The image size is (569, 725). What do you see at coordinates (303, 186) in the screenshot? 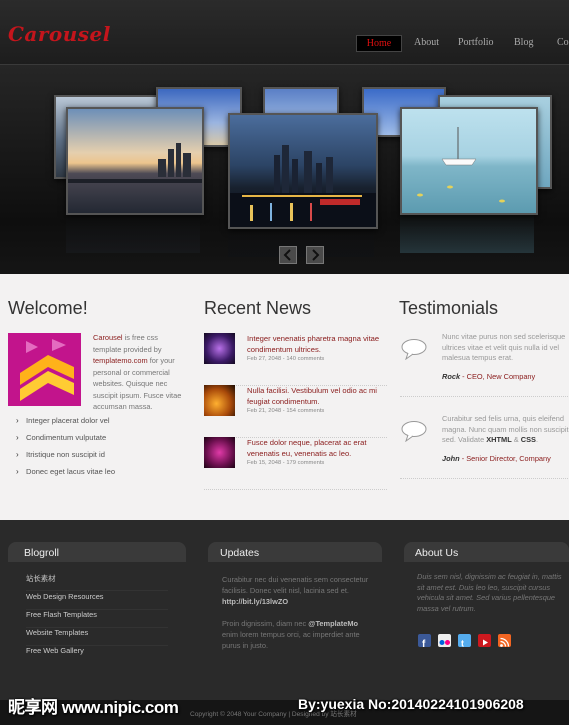
I see `night-city-icon` at bounding box center [303, 186].